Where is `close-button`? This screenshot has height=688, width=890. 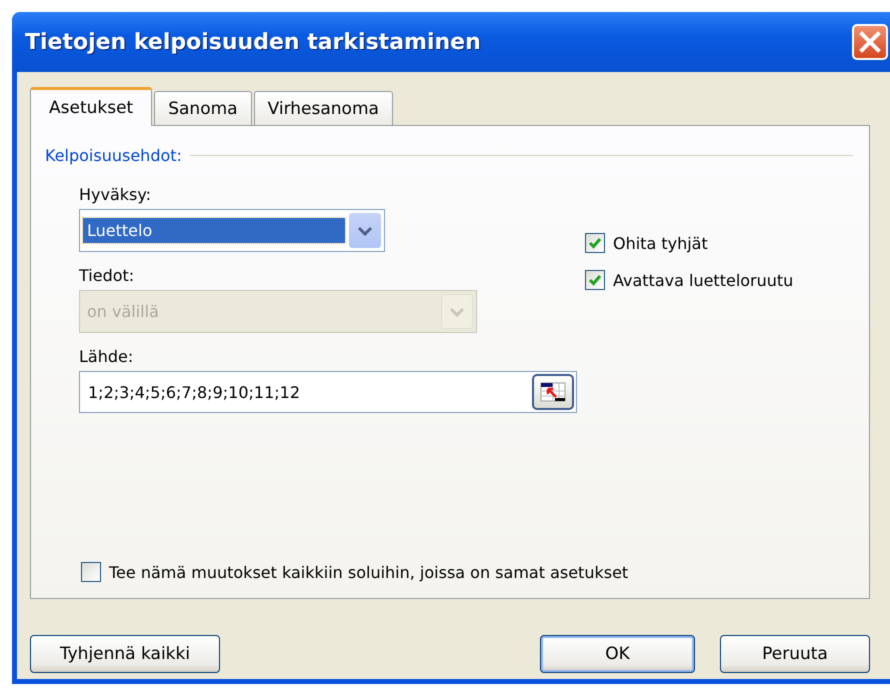
close-button is located at coordinates (870, 42).